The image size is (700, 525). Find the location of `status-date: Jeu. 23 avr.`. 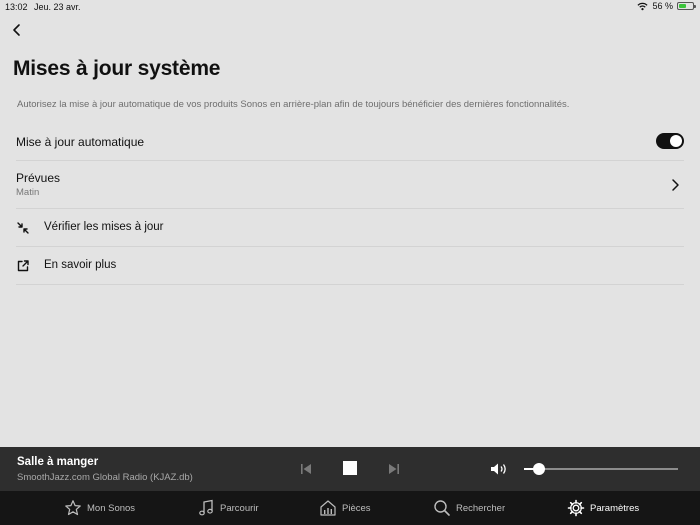

status-date: Jeu. 23 avr. is located at coordinates (57, 7).